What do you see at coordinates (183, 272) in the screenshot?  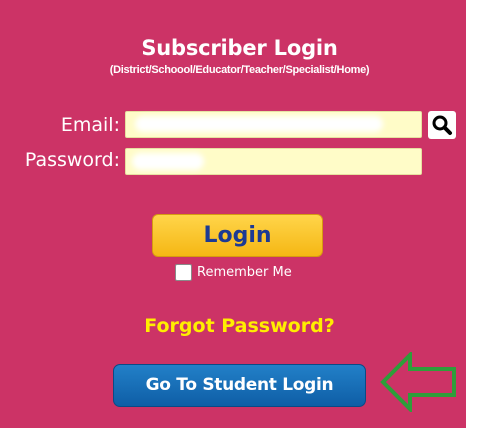 I see `remember-me-checkbox` at bounding box center [183, 272].